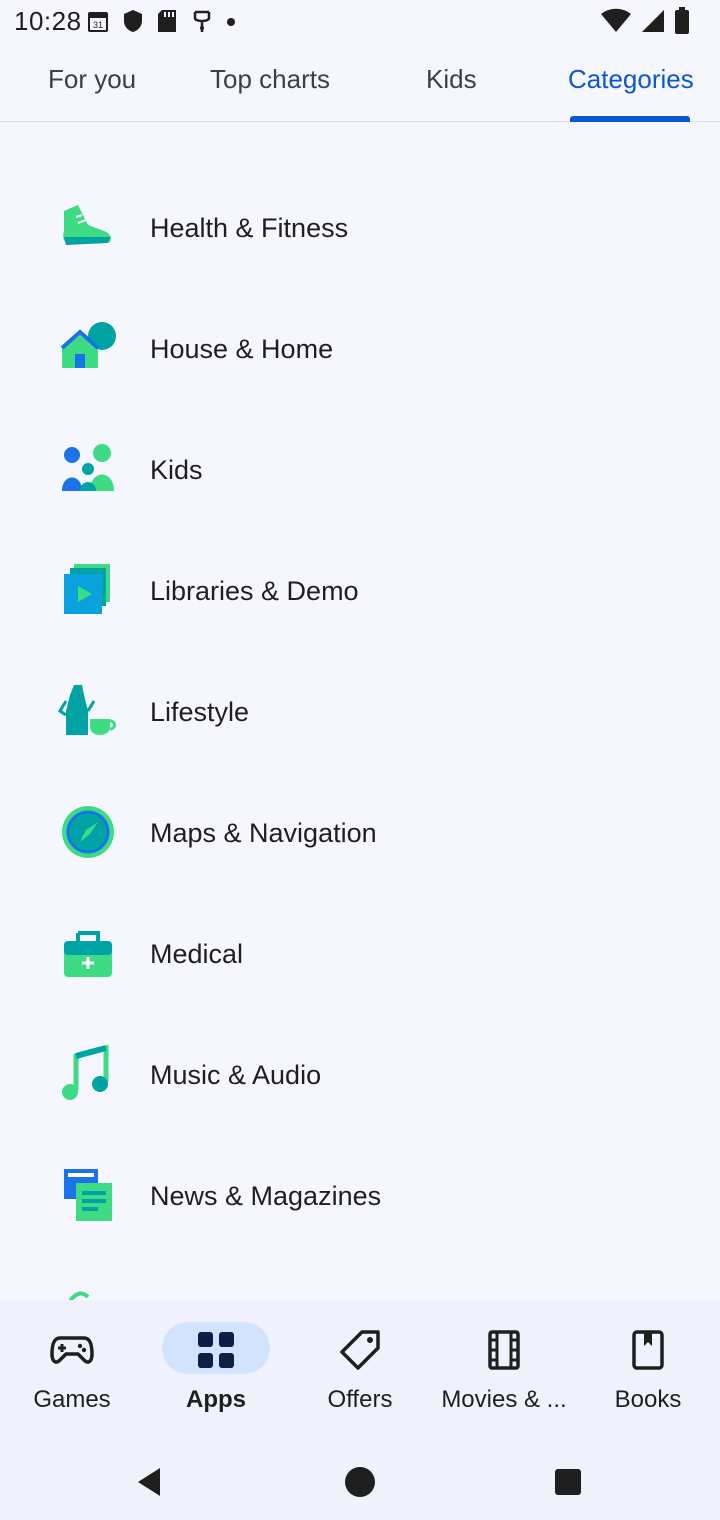  What do you see at coordinates (150, 1482) in the screenshot?
I see `back-icon` at bounding box center [150, 1482].